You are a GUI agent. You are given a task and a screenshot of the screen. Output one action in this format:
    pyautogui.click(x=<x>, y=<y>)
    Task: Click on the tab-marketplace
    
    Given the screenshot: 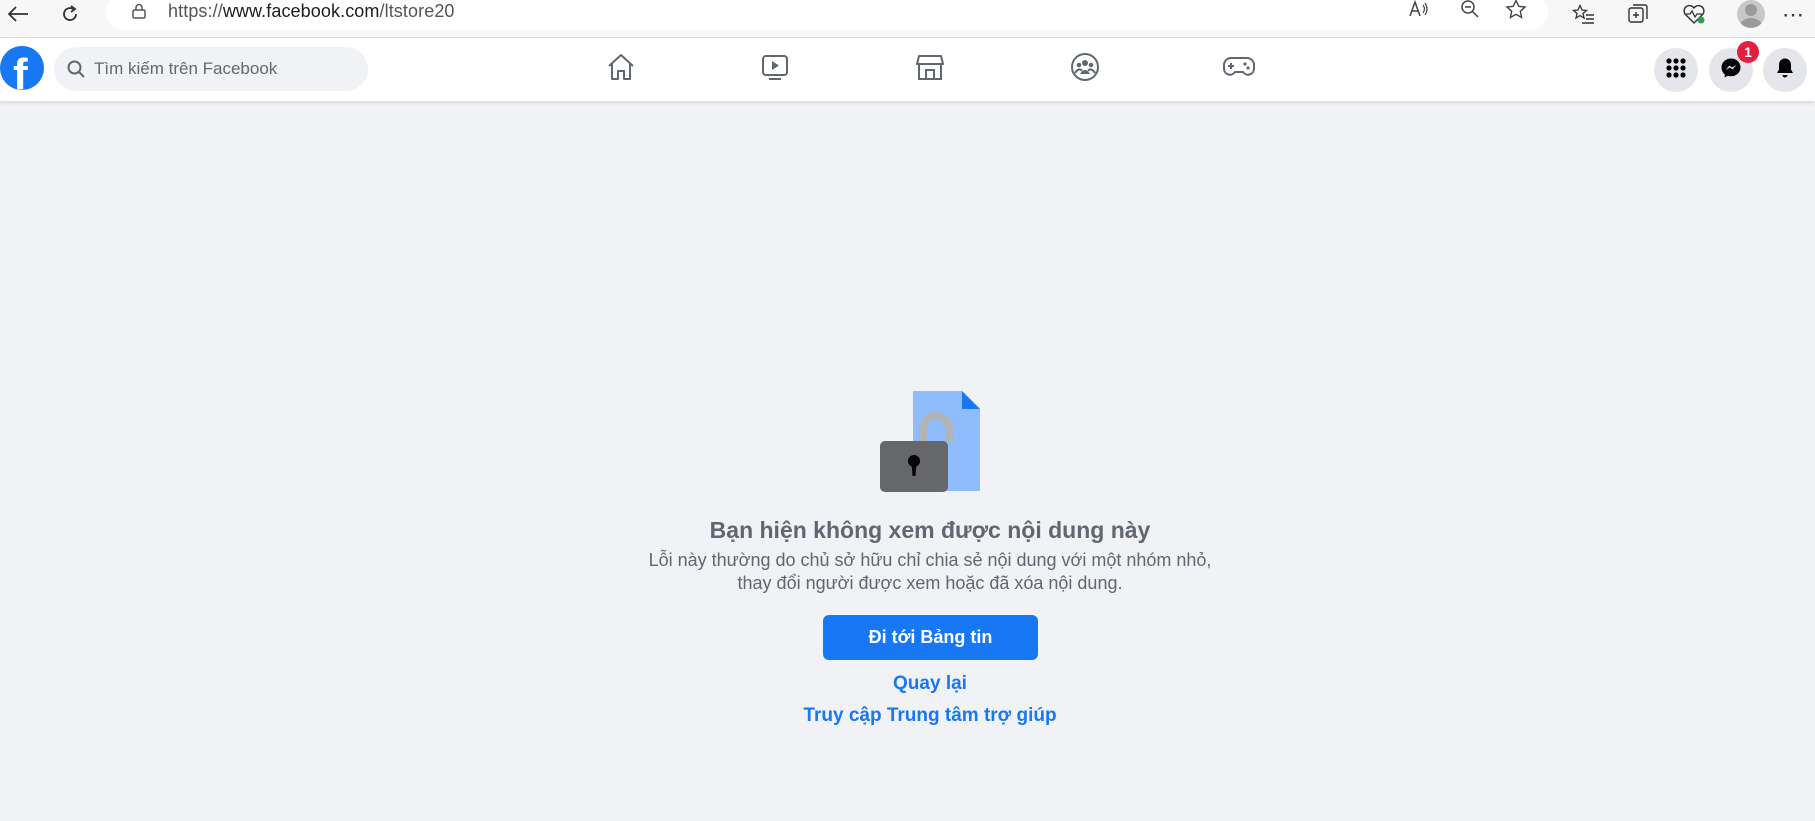 What is the action you would take?
    pyautogui.click(x=930, y=69)
    